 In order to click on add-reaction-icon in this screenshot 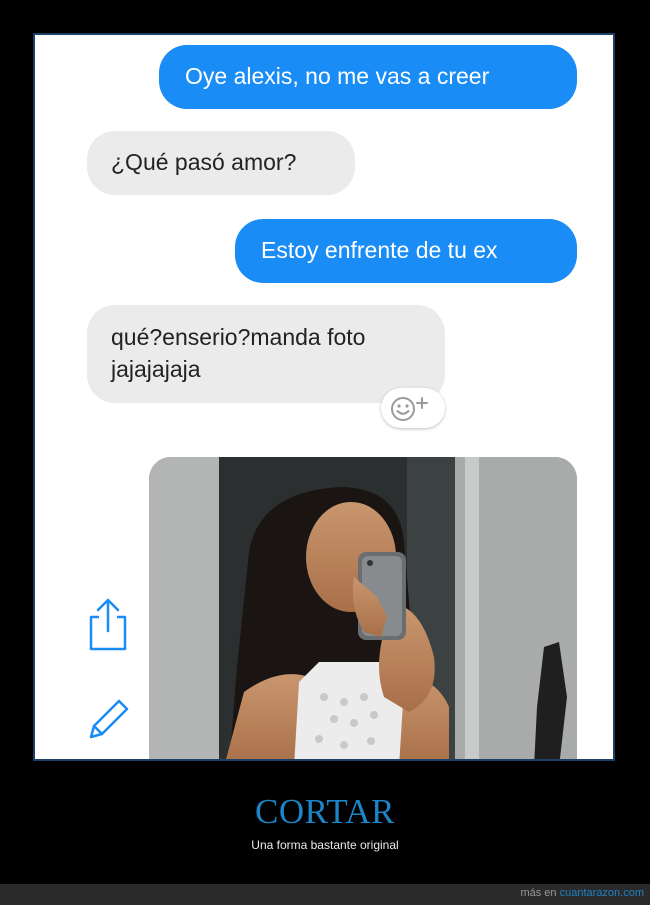, I will do `click(409, 409)`.